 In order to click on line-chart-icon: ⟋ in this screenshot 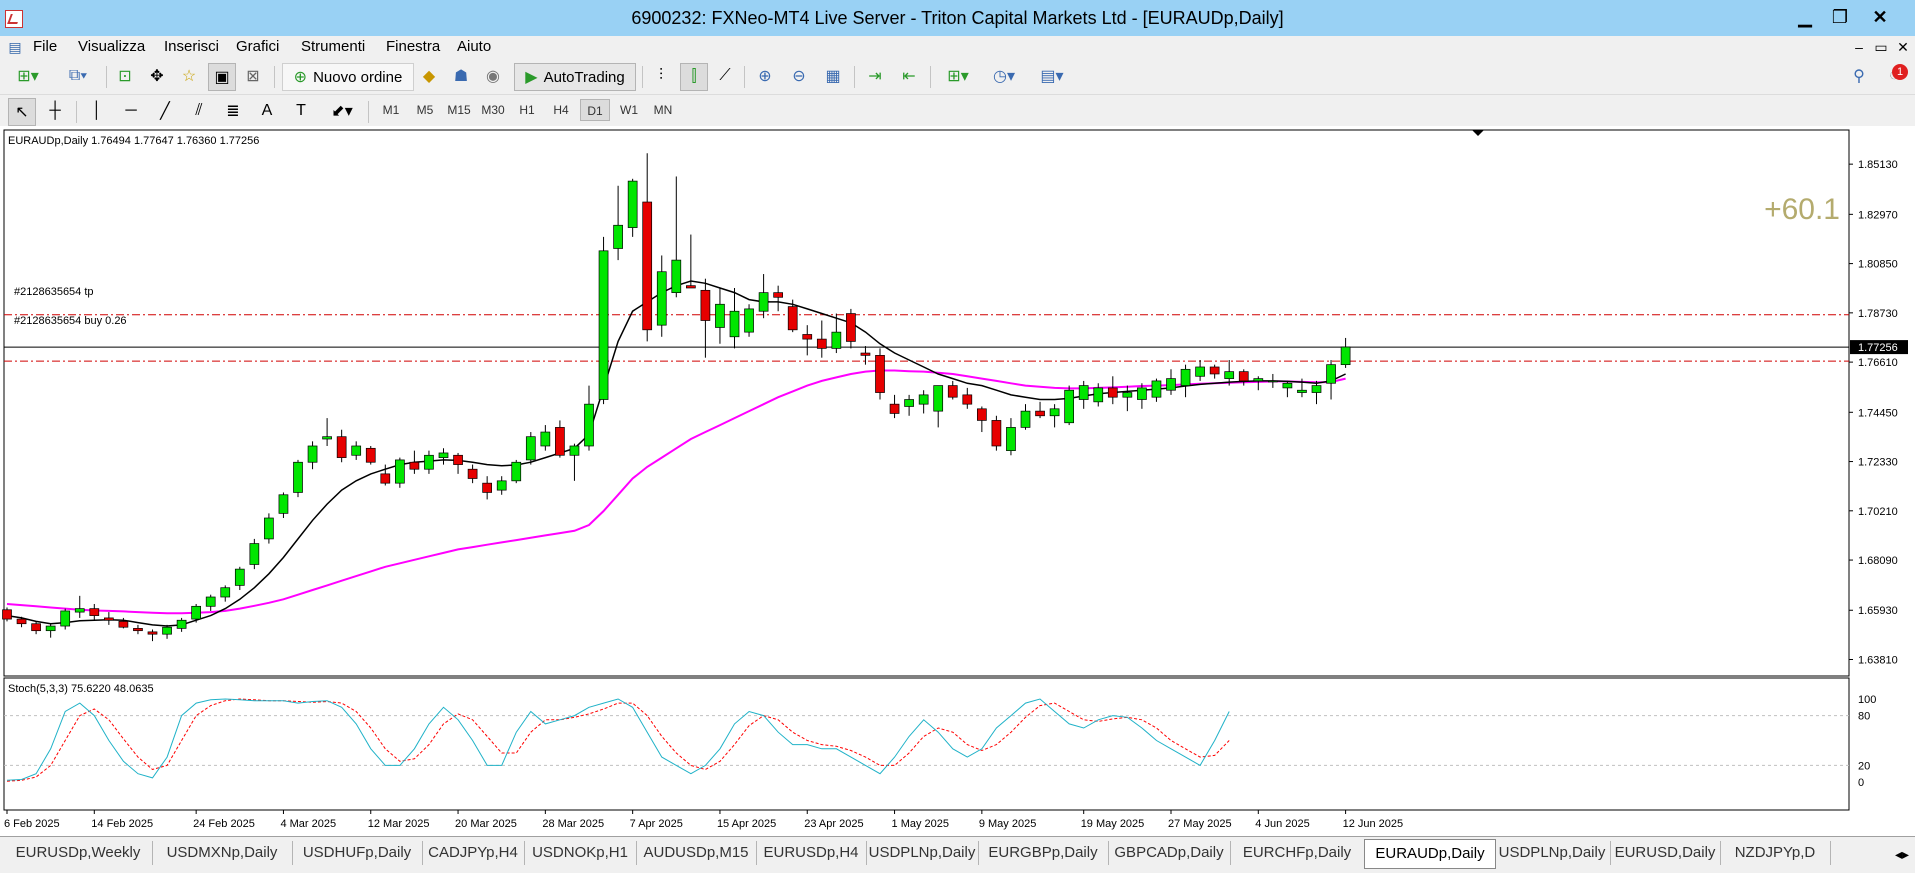, I will do `click(725, 76)`.